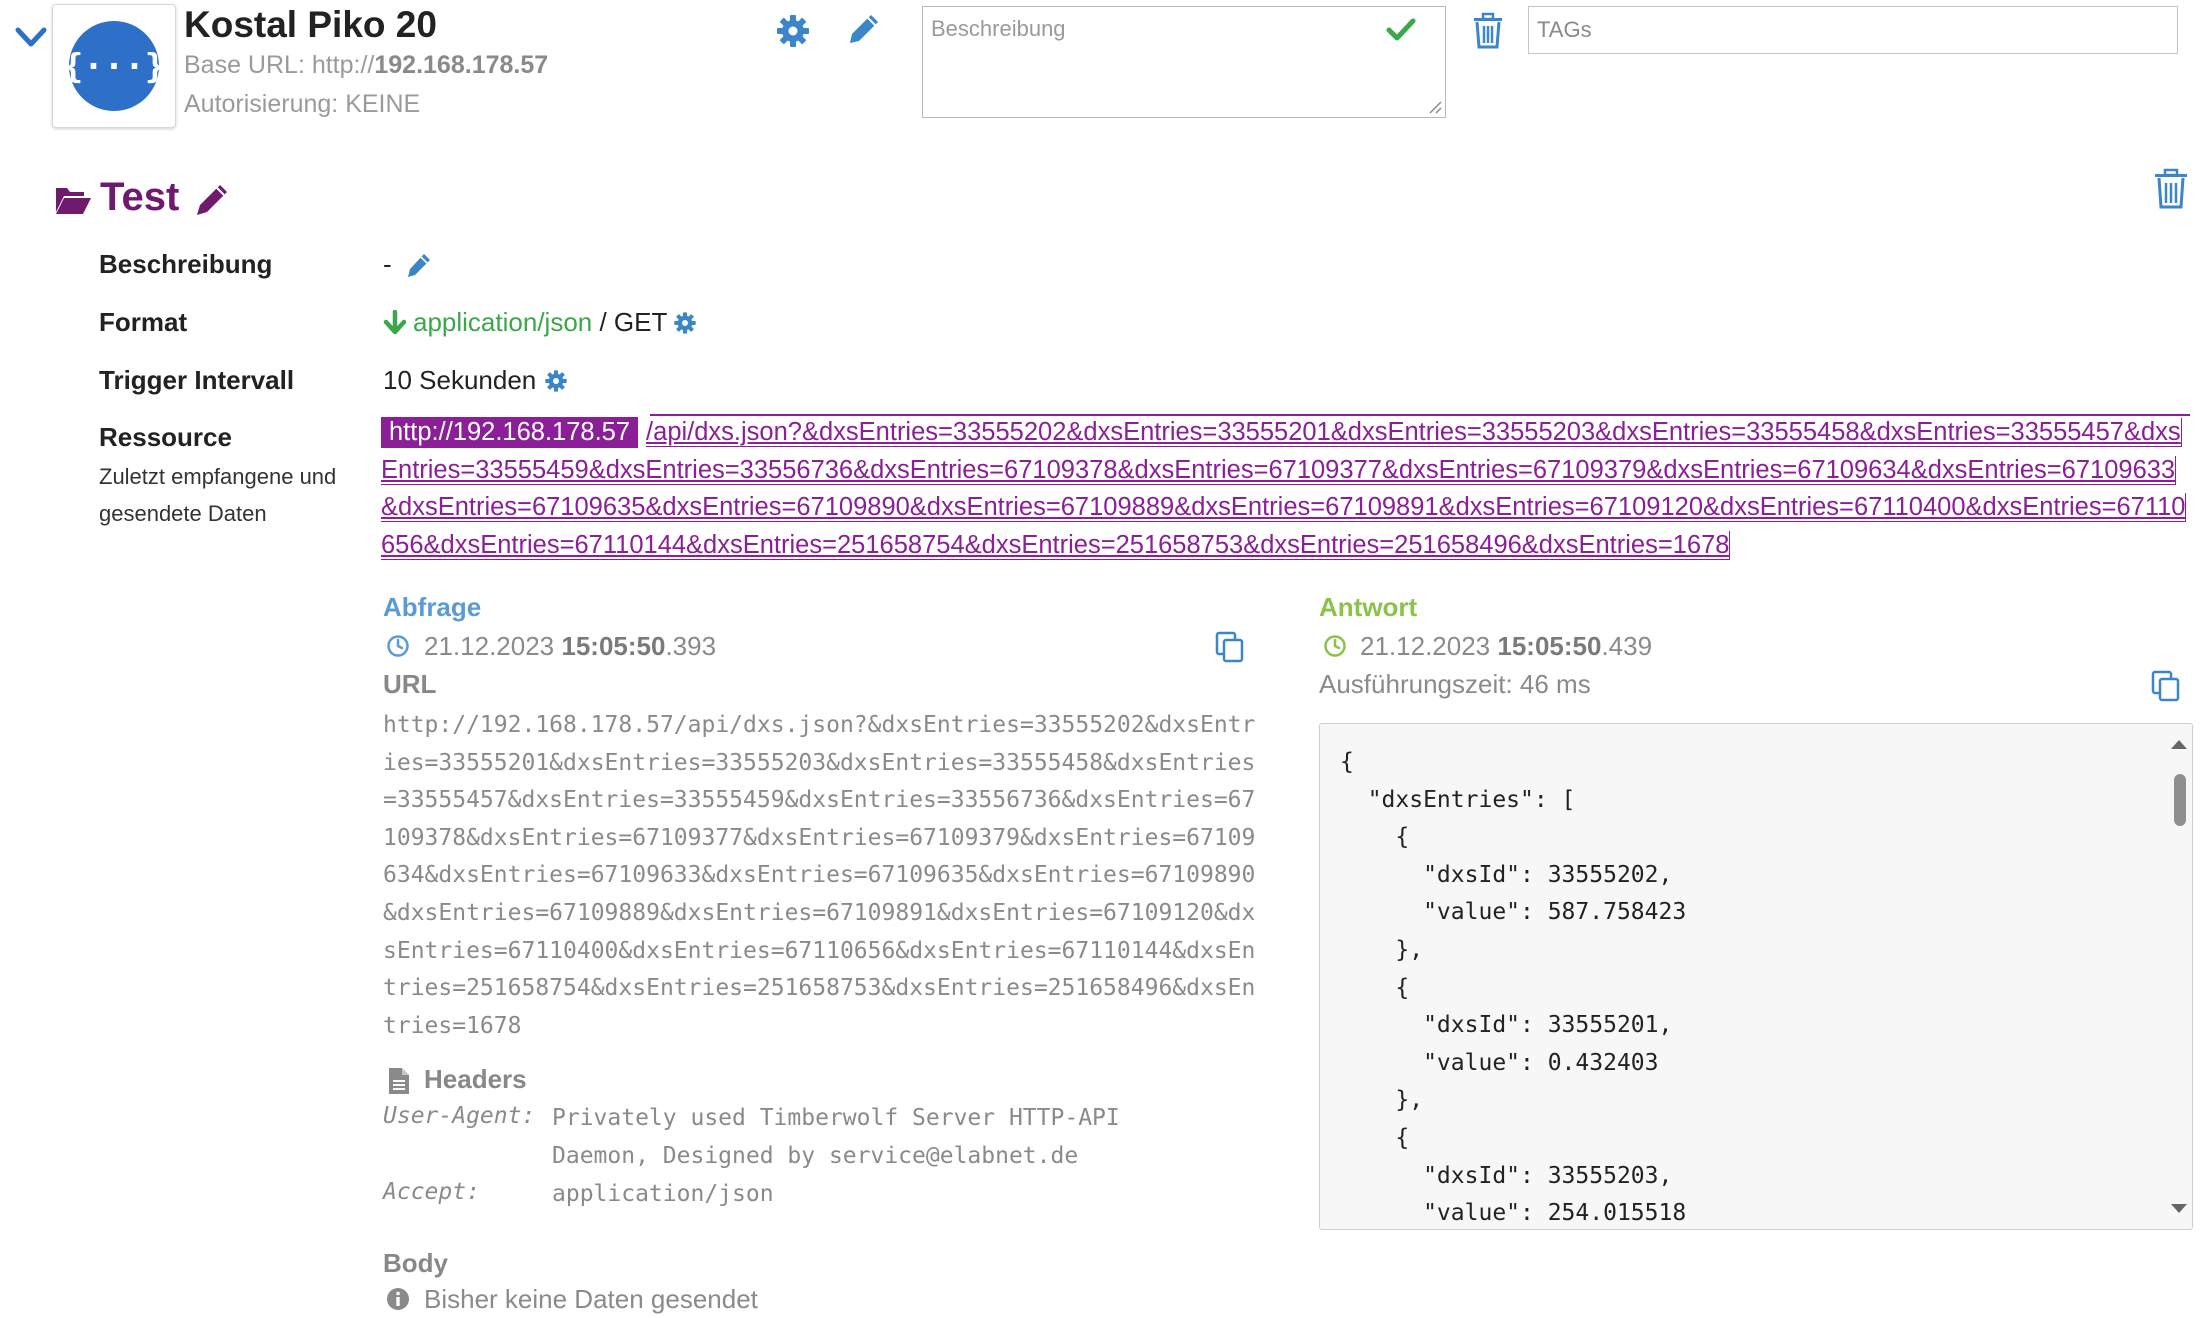 The height and width of the screenshot is (1318, 2210). Describe the element at coordinates (663, 1194) in the screenshot. I see `header-value-accept: application/json` at that location.